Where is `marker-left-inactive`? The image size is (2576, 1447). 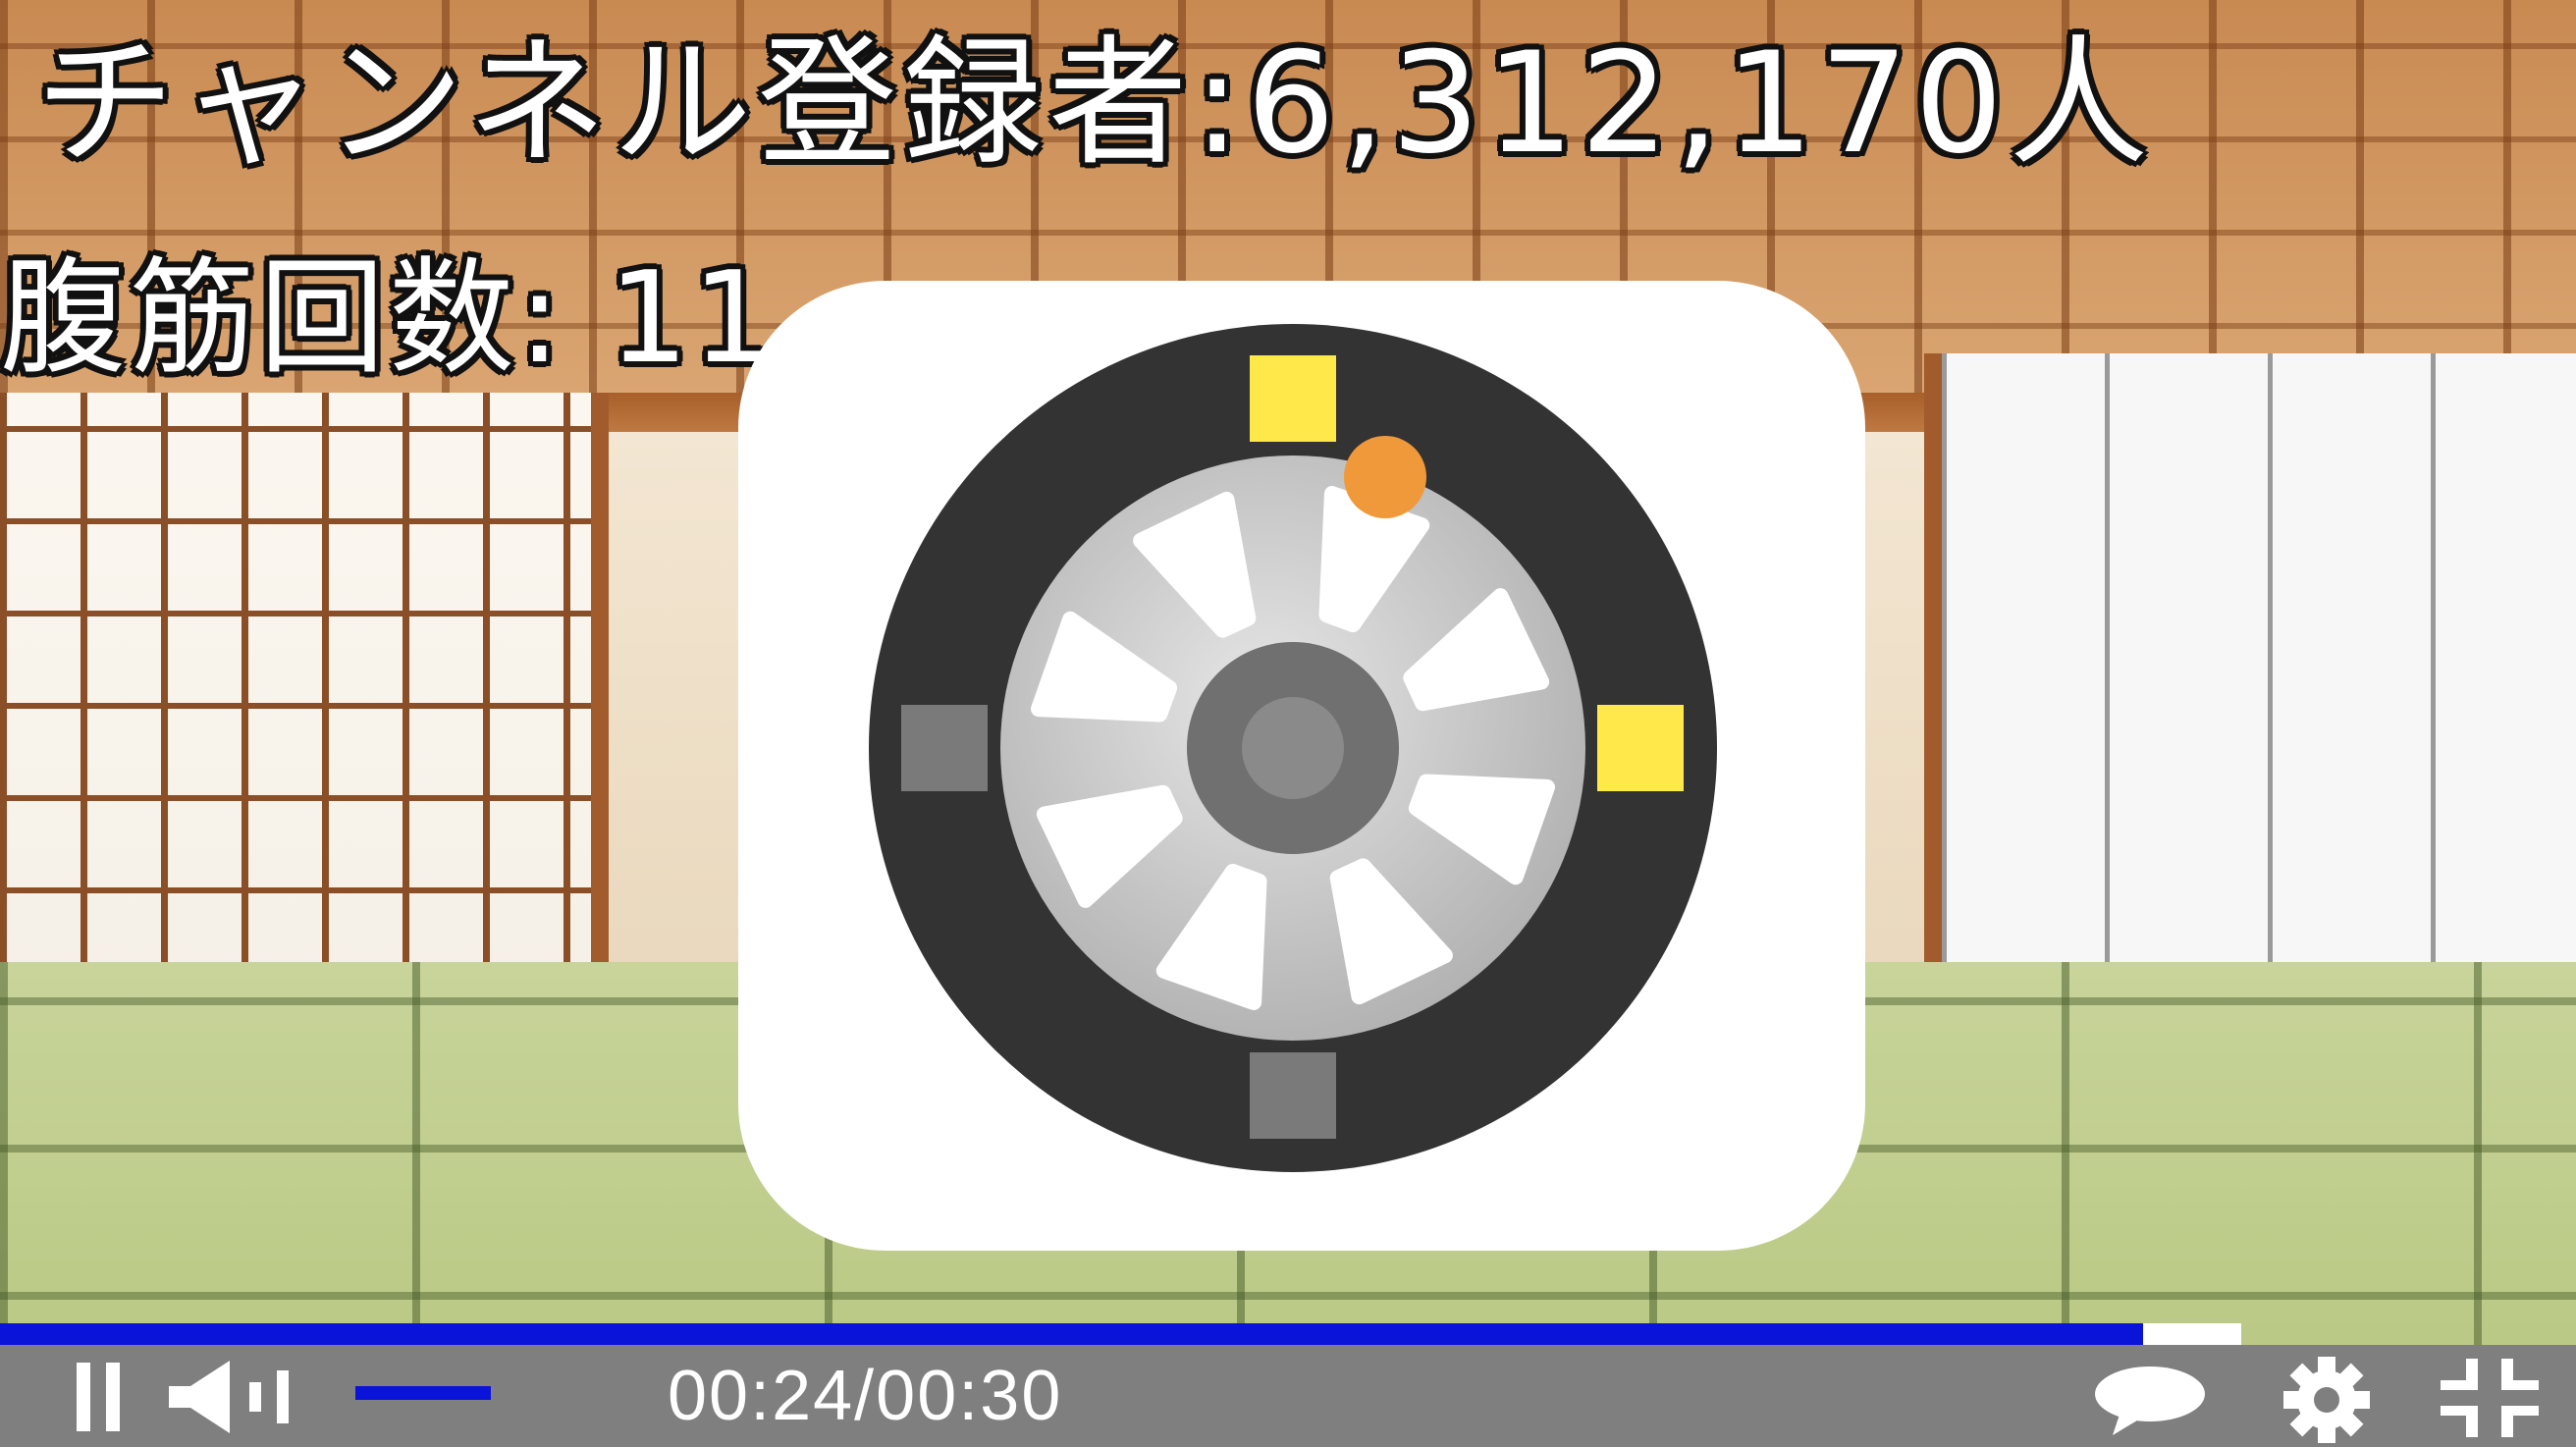
marker-left-inactive is located at coordinates (944, 748).